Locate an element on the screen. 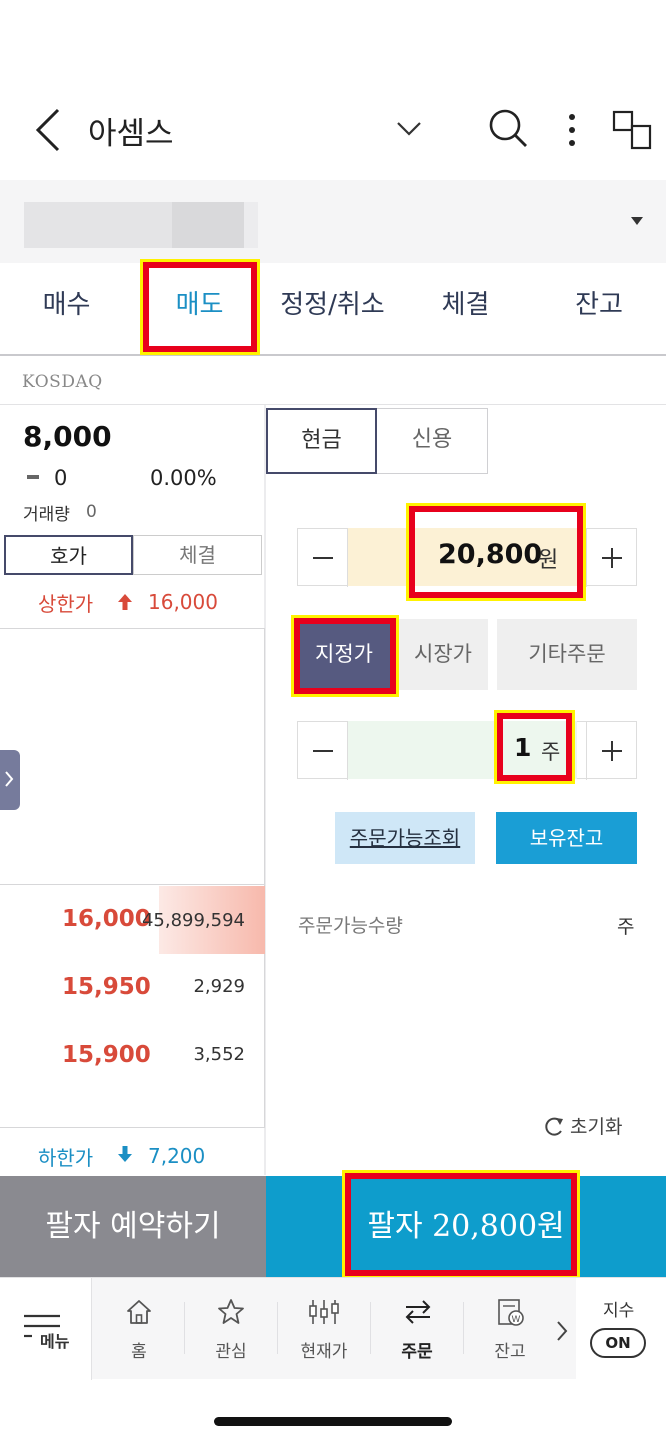 The height and width of the screenshot is (1440, 666). nav-menu-label: 메뉴 is located at coordinates (55, 1341).